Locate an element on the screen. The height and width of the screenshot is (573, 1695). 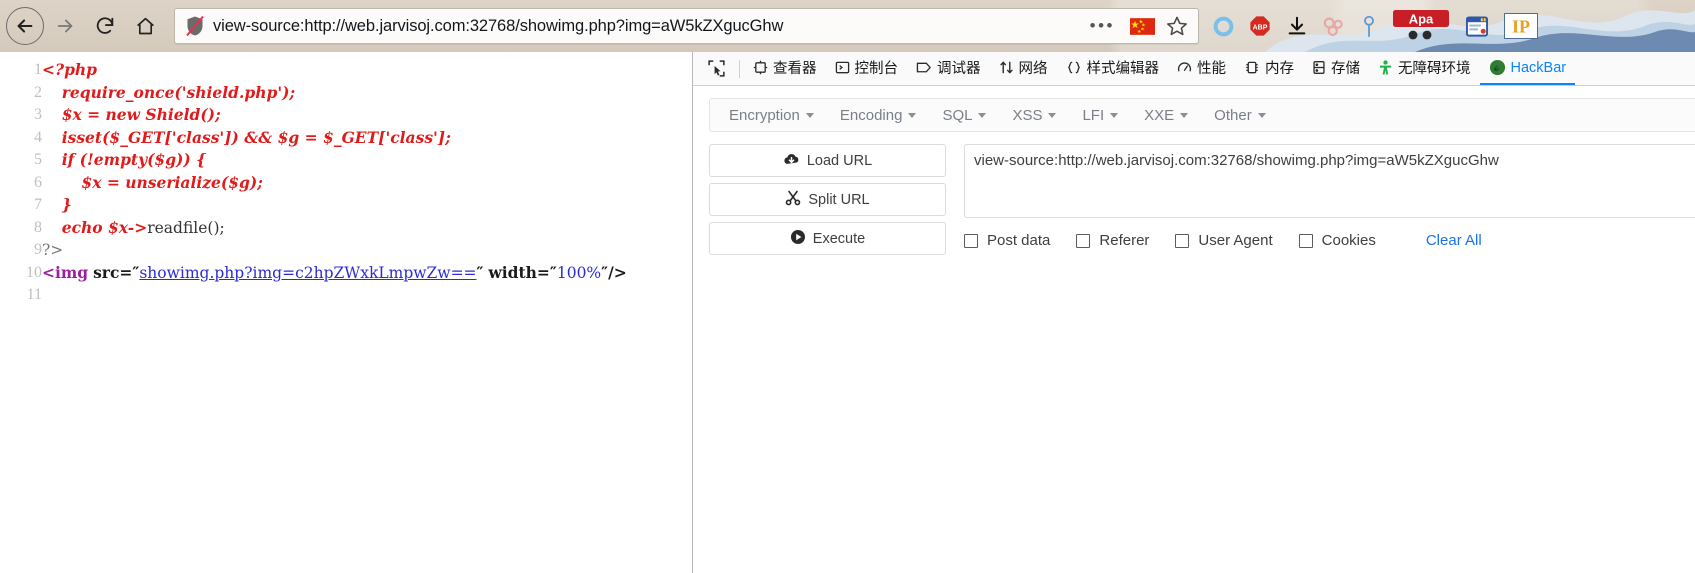
hackbar-menu-xxe: XXE is located at coordinates (1166, 115).